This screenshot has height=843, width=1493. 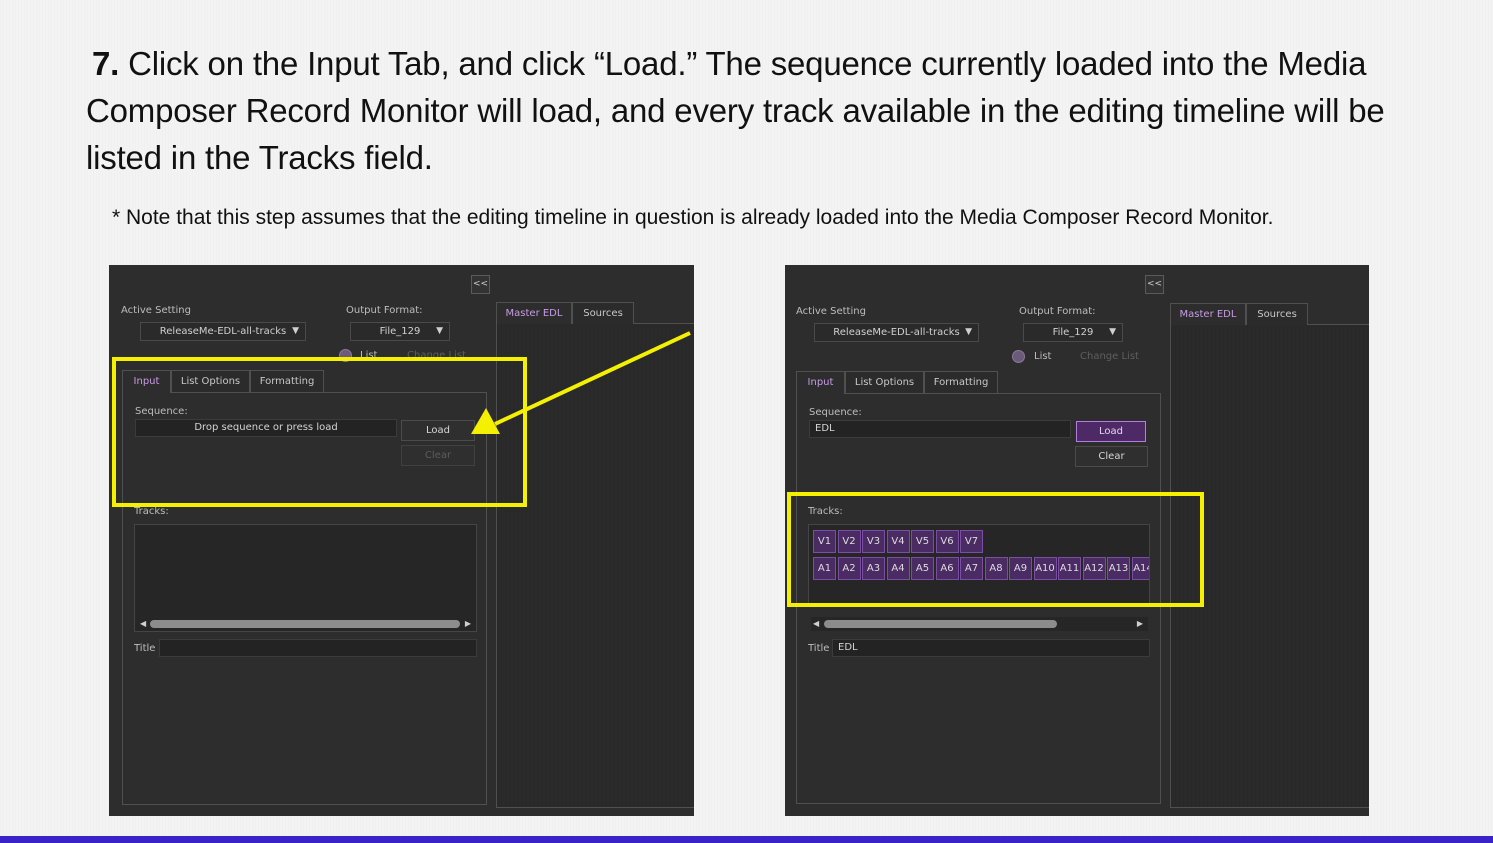 I want to click on pointer-arrow-icon, so click(x=581, y=382).